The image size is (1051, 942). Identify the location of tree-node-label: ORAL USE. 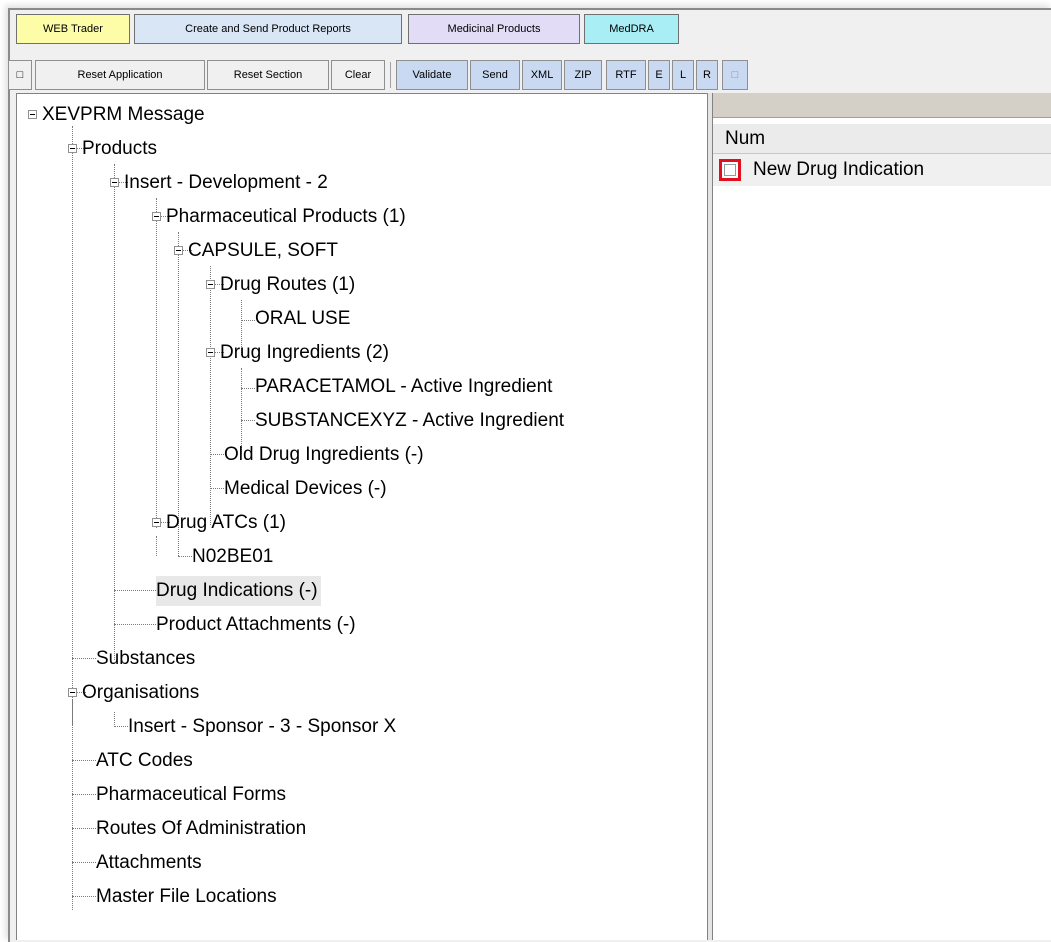
(303, 318).